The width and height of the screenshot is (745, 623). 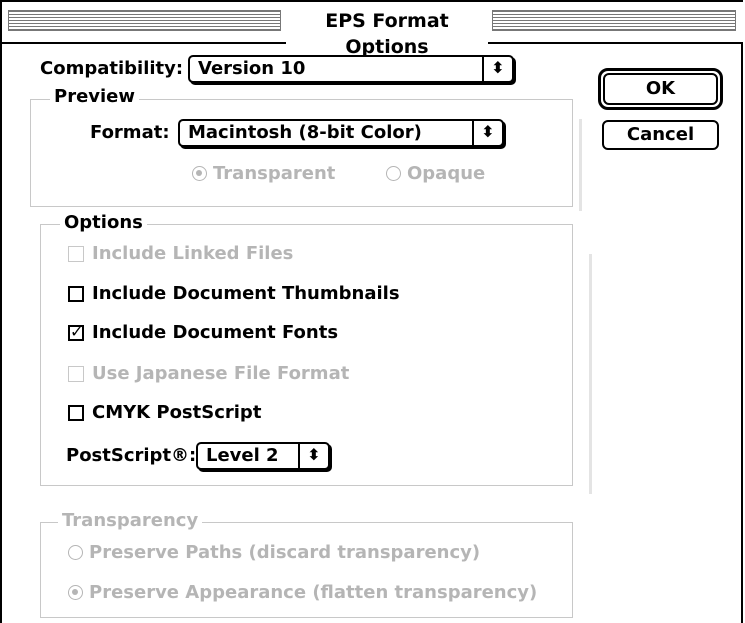 I want to click on compatibility-label: Compatibility:, so click(x=112, y=68).